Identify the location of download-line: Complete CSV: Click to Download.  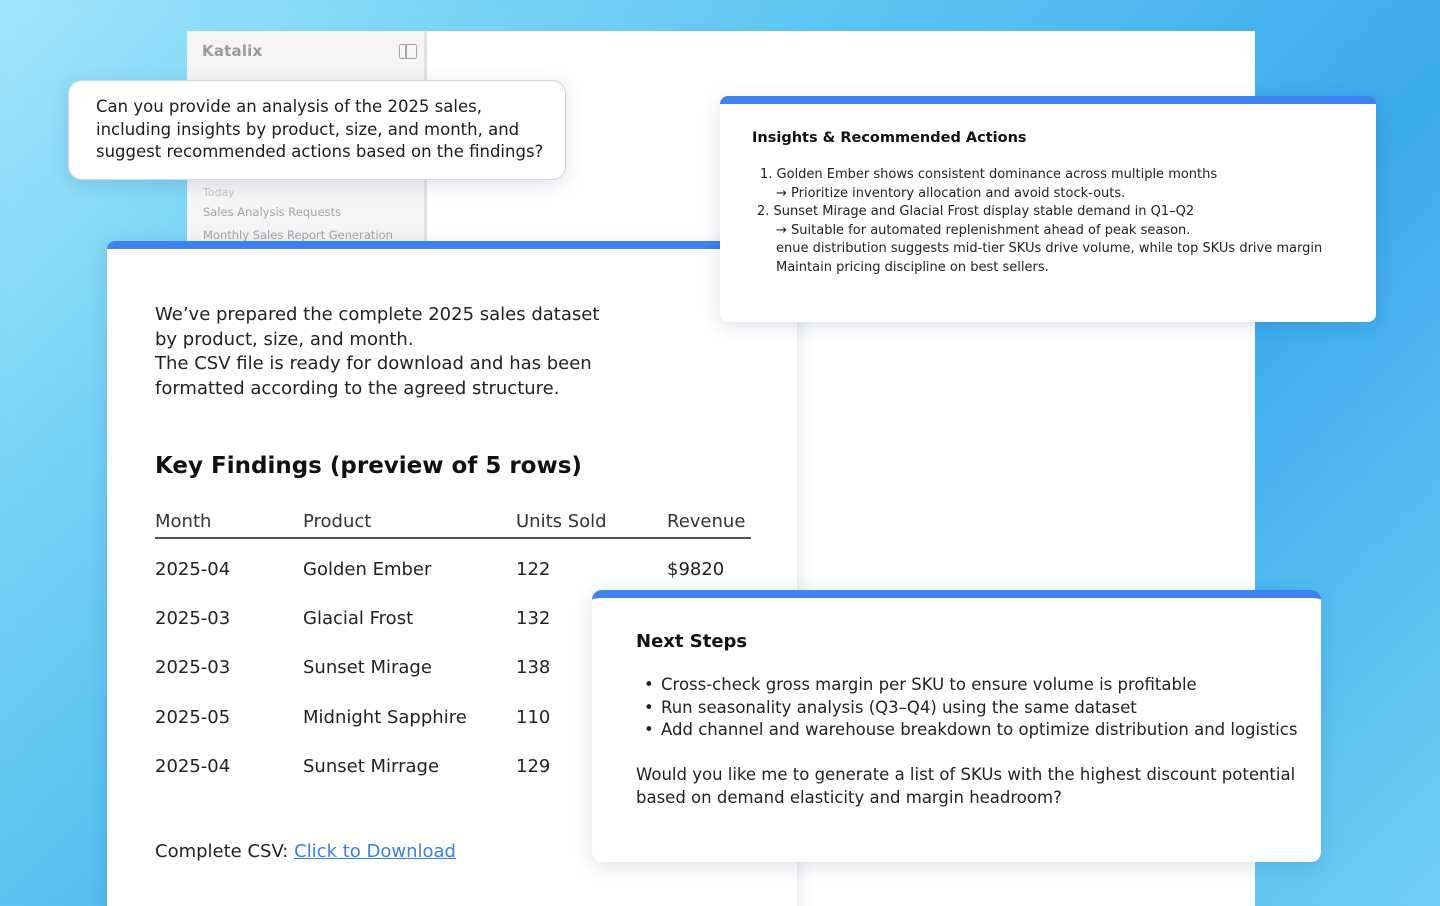
(305, 851).